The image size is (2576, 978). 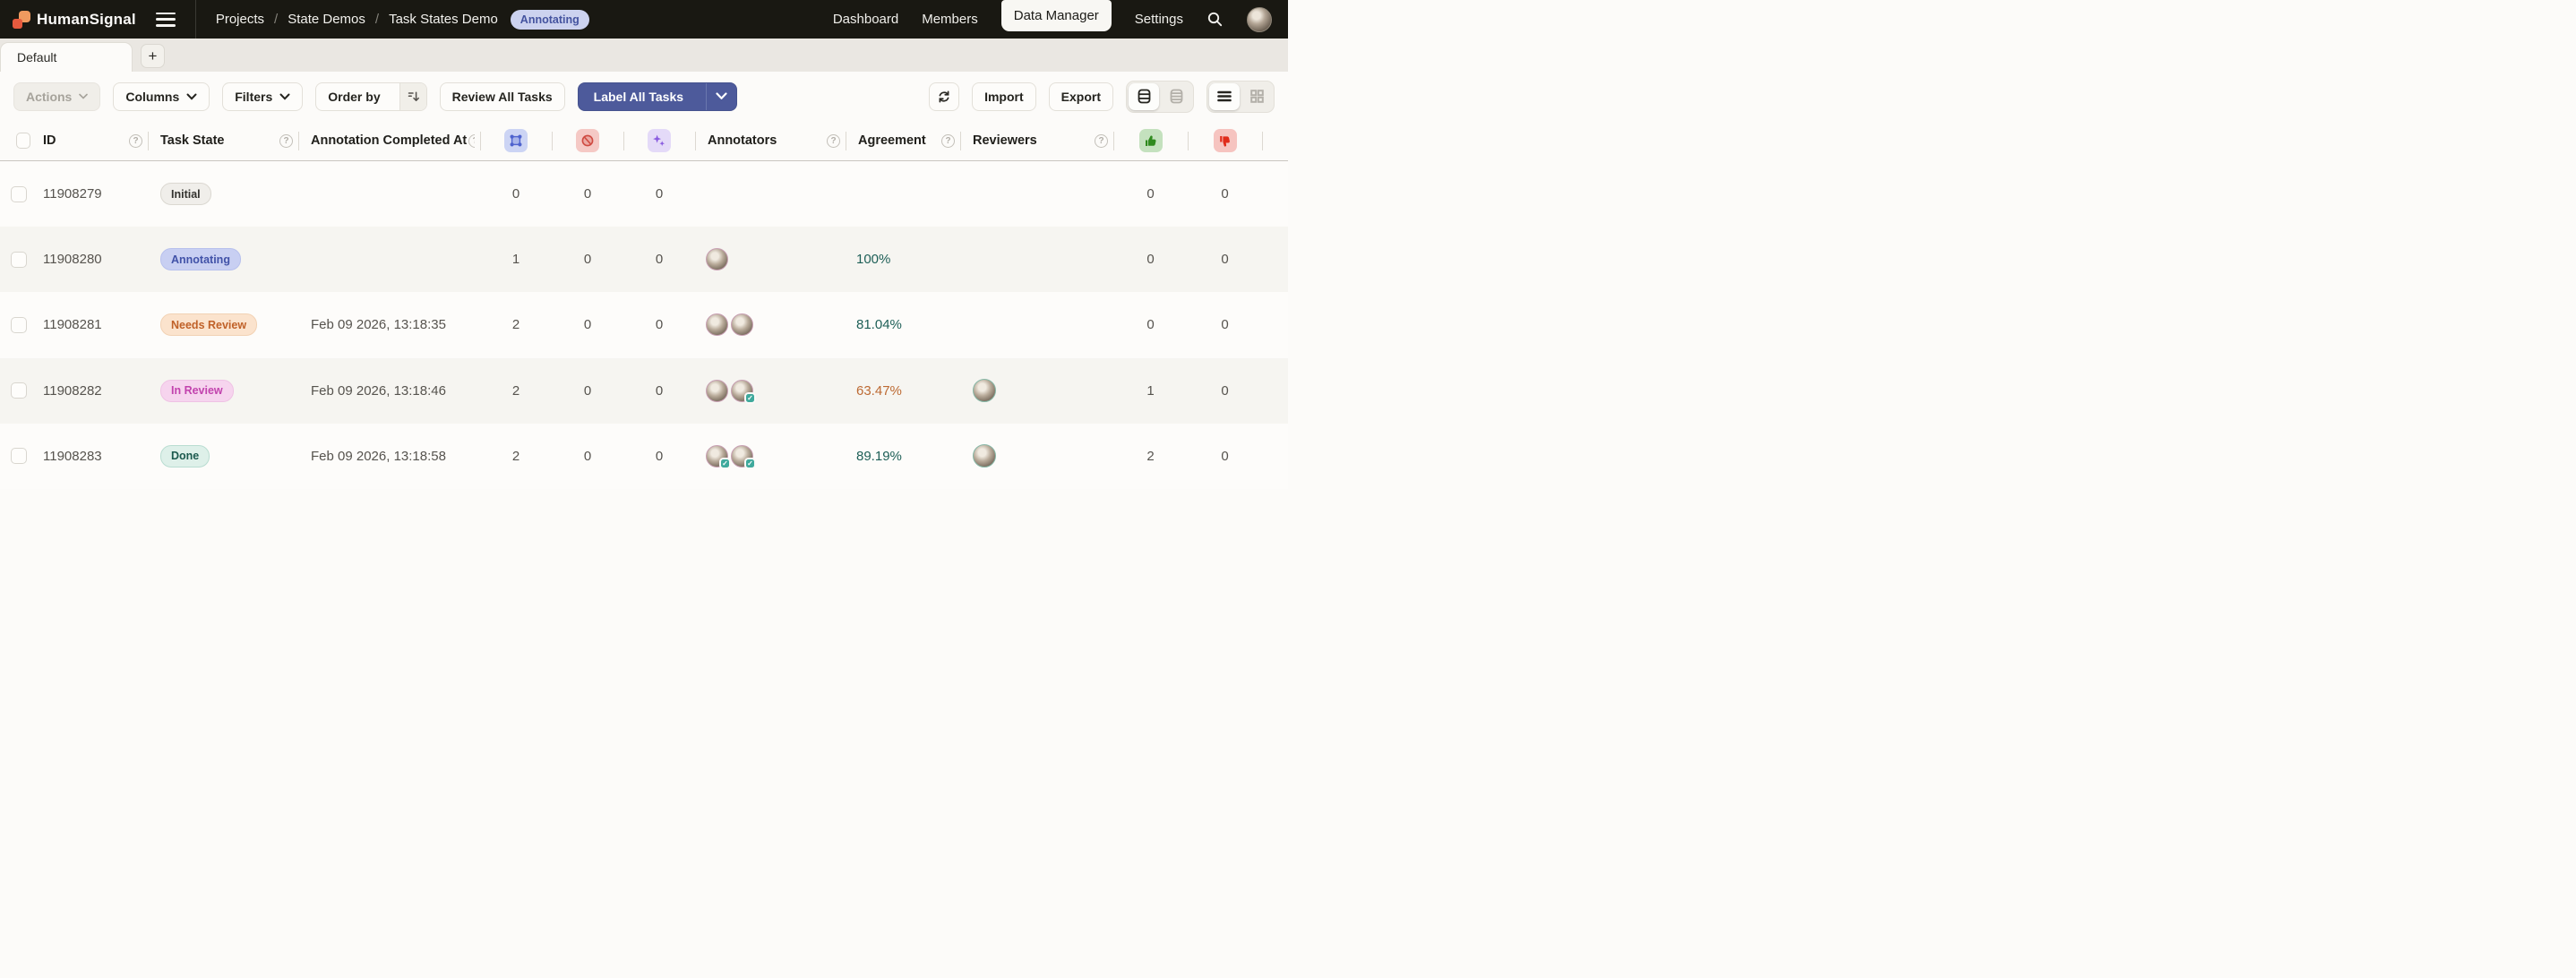 I want to click on col-predictions, so click(x=659, y=141).